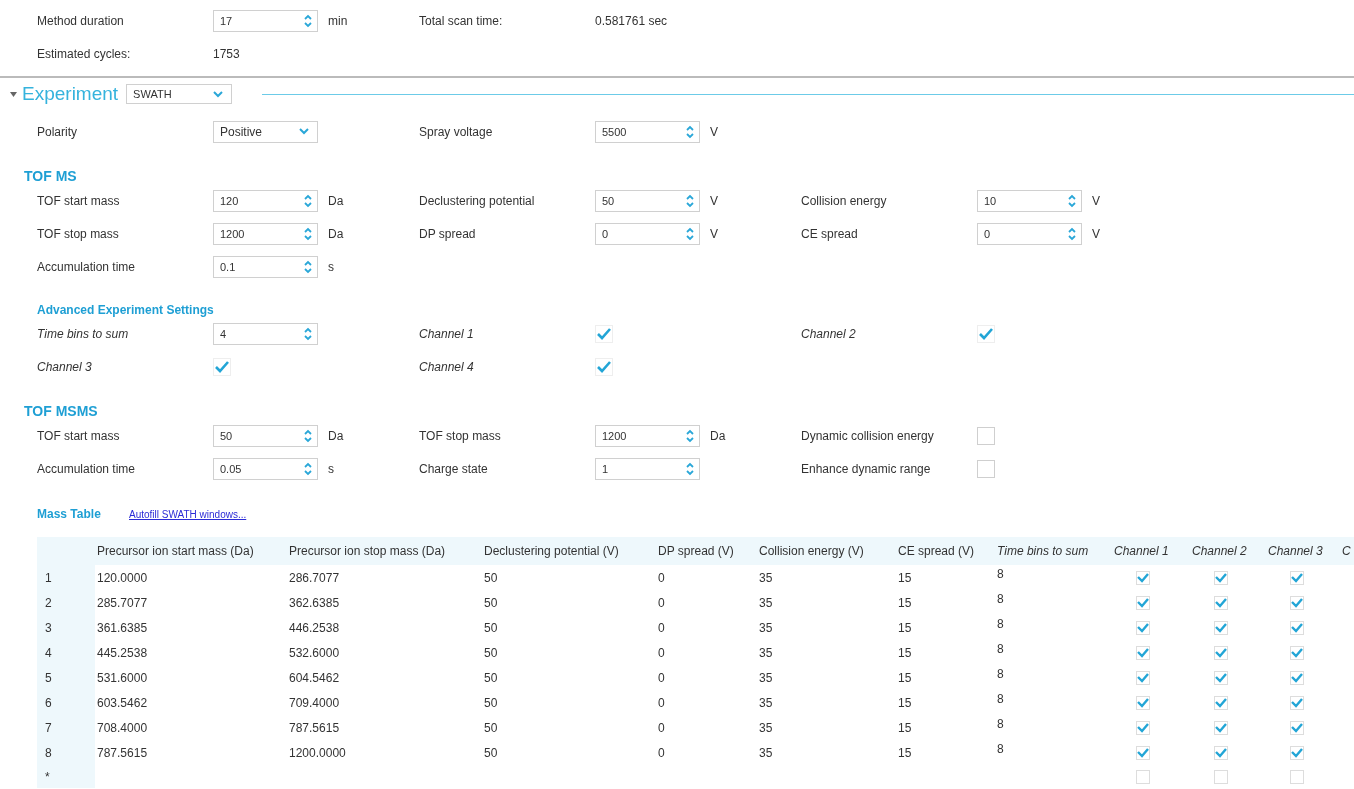 This screenshot has width=1354, height=789. I want to click on table-cell: 15, so click(945, 577).